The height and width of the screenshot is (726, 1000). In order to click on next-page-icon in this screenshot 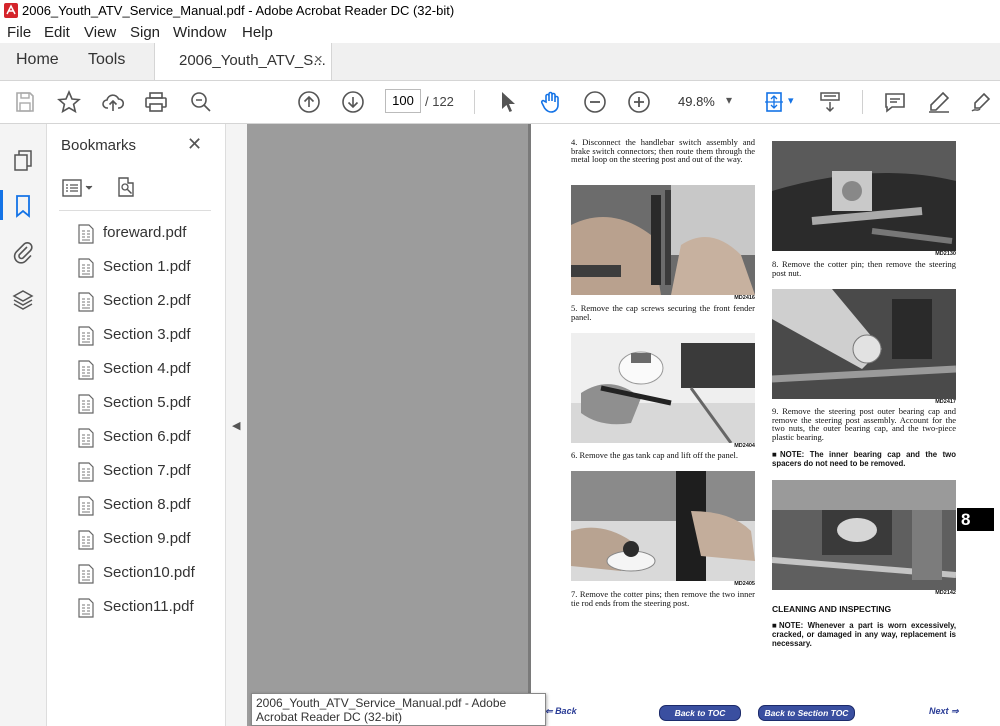, I will do `click(353, 102)`.